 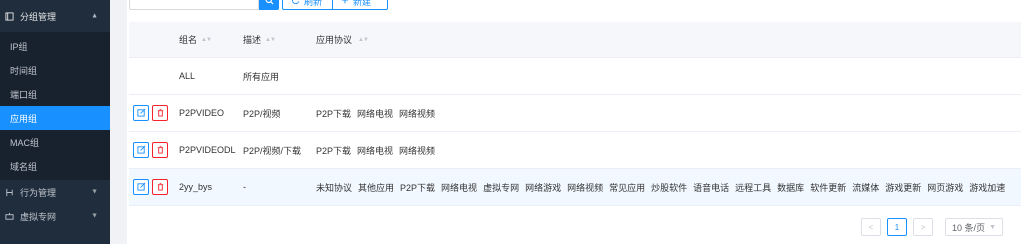 What do you see at coordinates (791, 187) in the screenshot?
I see `protocol-tag: 数据库` at bounding box center [791, 187].